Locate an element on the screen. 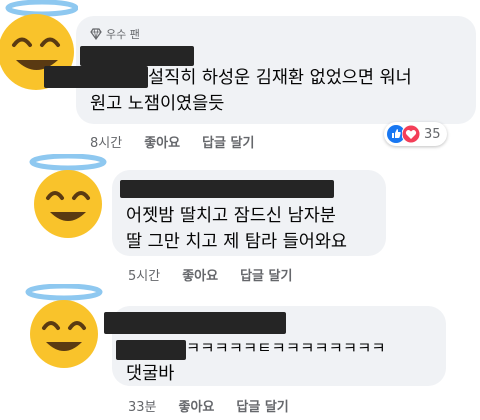  comment-time: 33분 is located at coordinates (142, 405).